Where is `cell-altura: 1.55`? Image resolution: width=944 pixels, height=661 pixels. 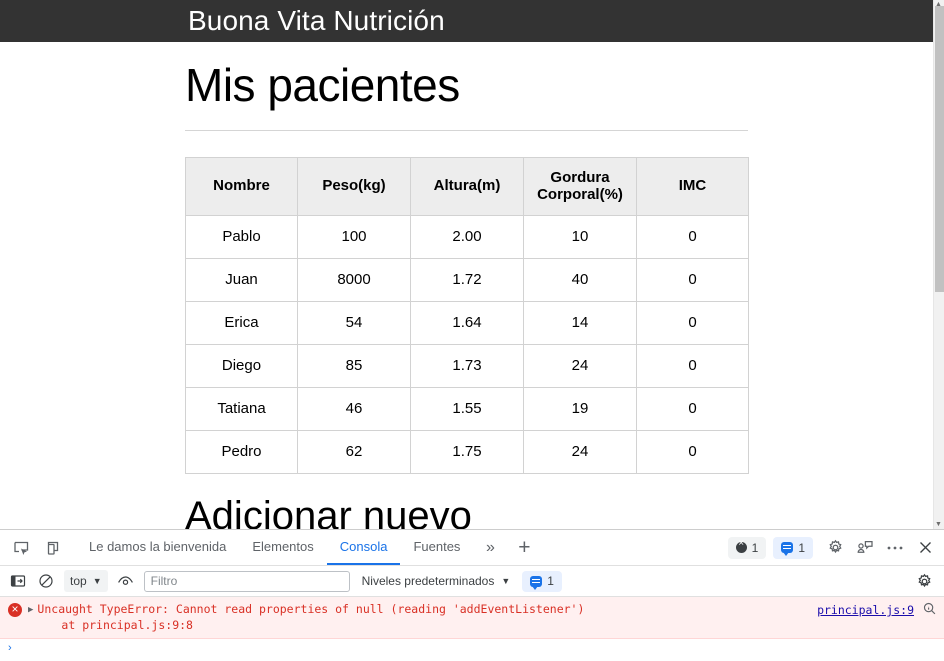 cell-altura: 1.55 is located at coordinates (467, 408).